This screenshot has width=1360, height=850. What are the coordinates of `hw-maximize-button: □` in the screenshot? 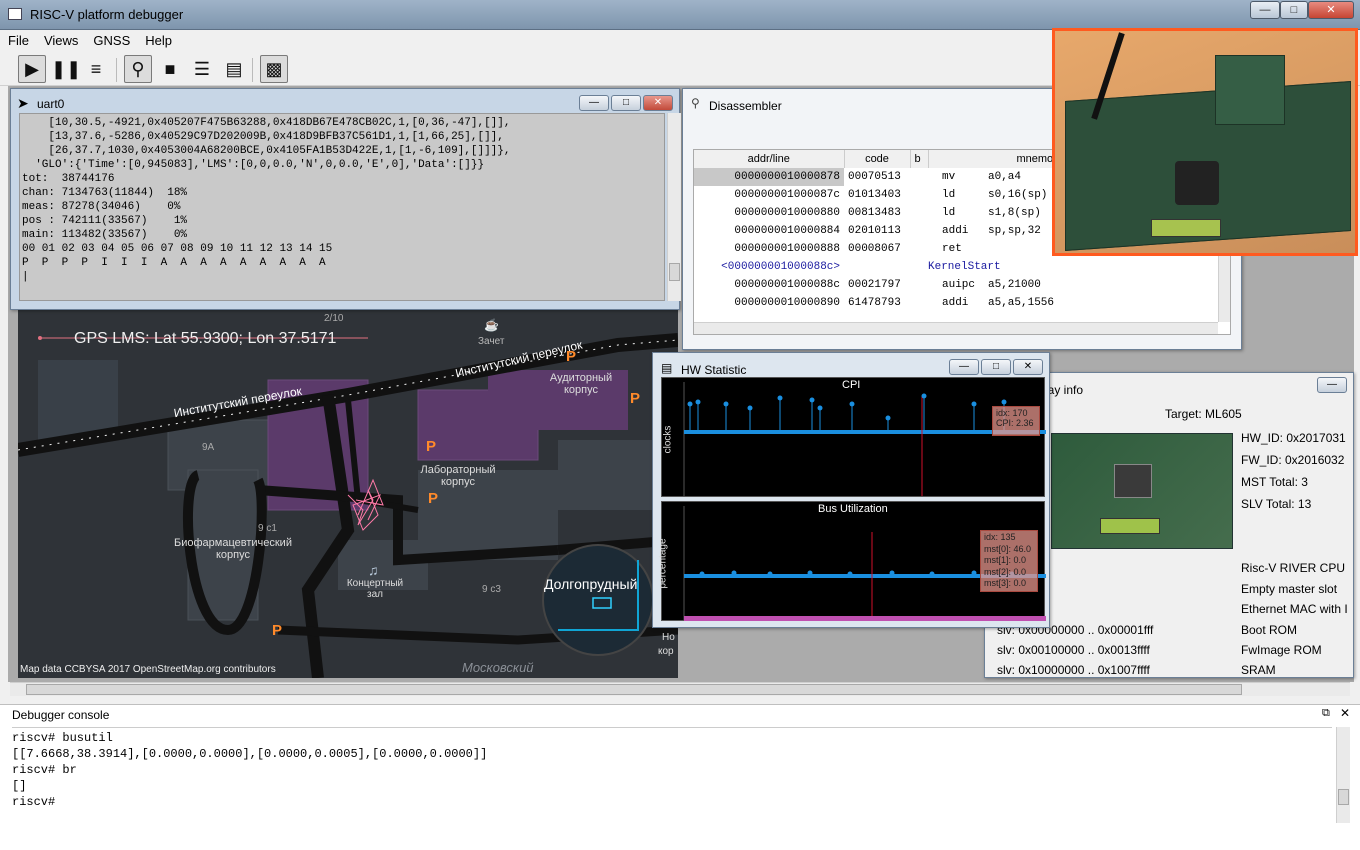 It's located at (996, 367).